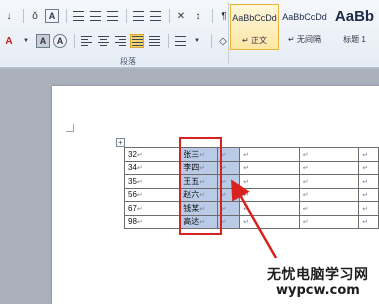 The image size is (379, 304). I want to click on table-row: 34↵ 李四↵ ↵ ↵ ↵ ↵, so click(251, 167).